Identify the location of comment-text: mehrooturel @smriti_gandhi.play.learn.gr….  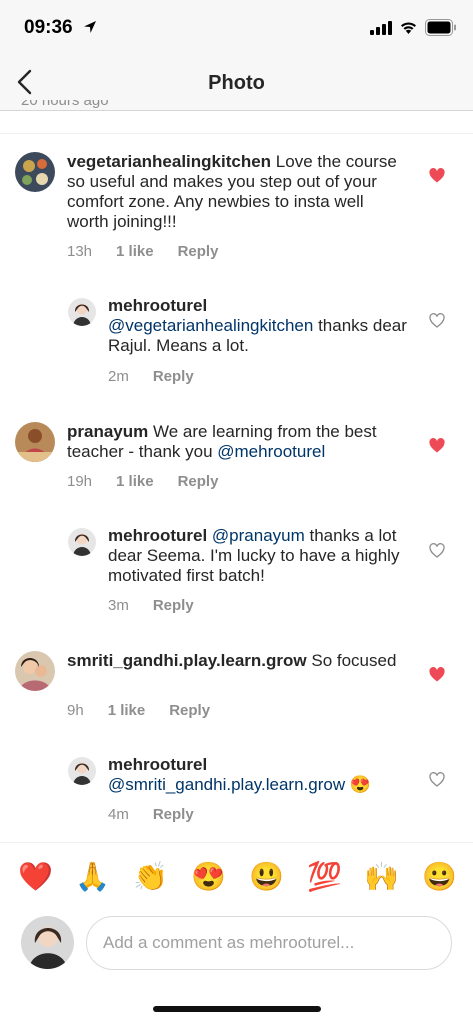
(258, 775).